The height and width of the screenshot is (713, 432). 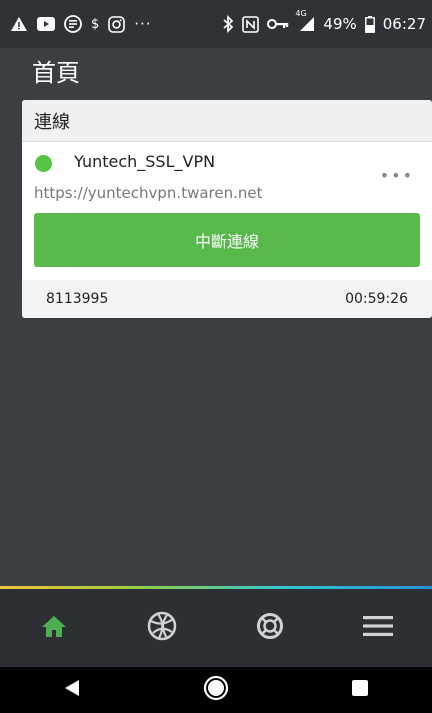 What do you see at coordinates (227, 121) in the screenshot?
I see `card-header: 連線` at bounding box center [227, 121].